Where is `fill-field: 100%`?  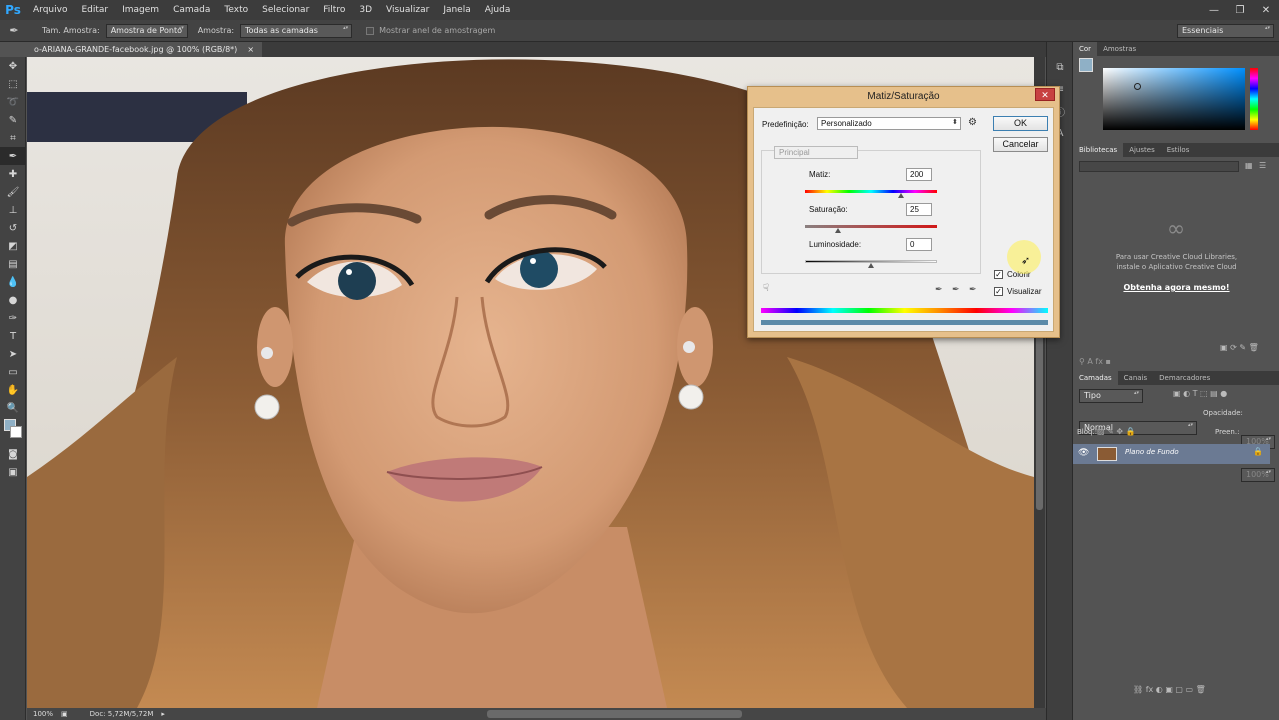
fill-field: 100% is located at coordinates (1258, 475).